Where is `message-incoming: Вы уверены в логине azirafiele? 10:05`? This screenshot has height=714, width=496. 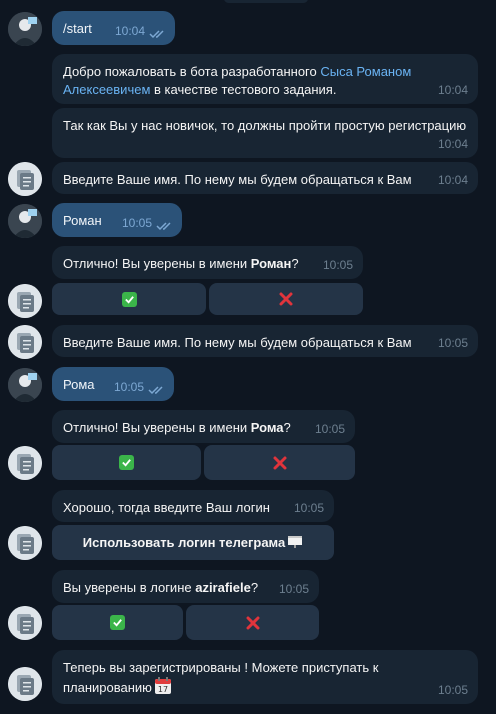
message-incoming: Вы уверены в логине azirafiele? 10:05 is located at coordinates (185, 586).